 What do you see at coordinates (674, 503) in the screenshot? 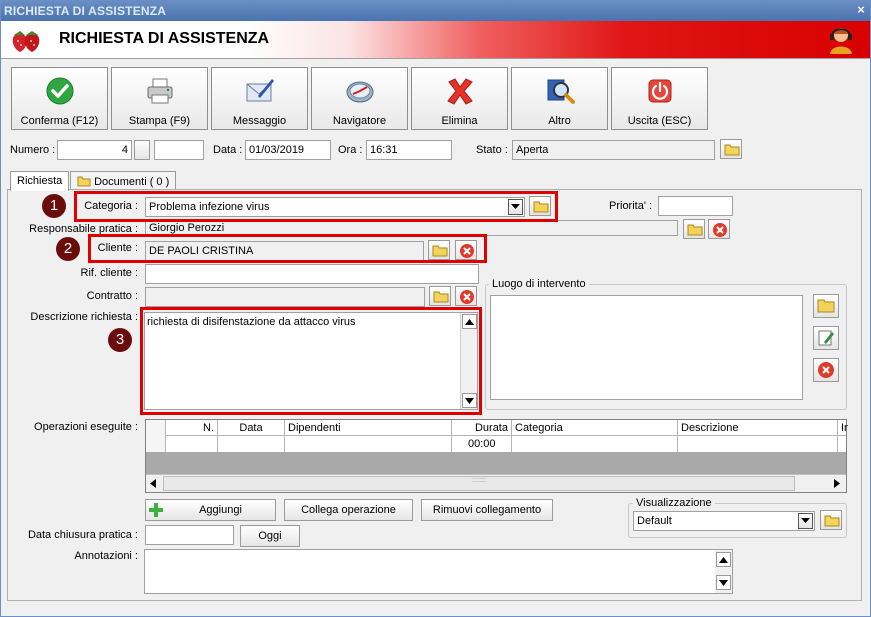
I see `visualizzazione-title: Visualizzazione` at bounding box center [674, 503].